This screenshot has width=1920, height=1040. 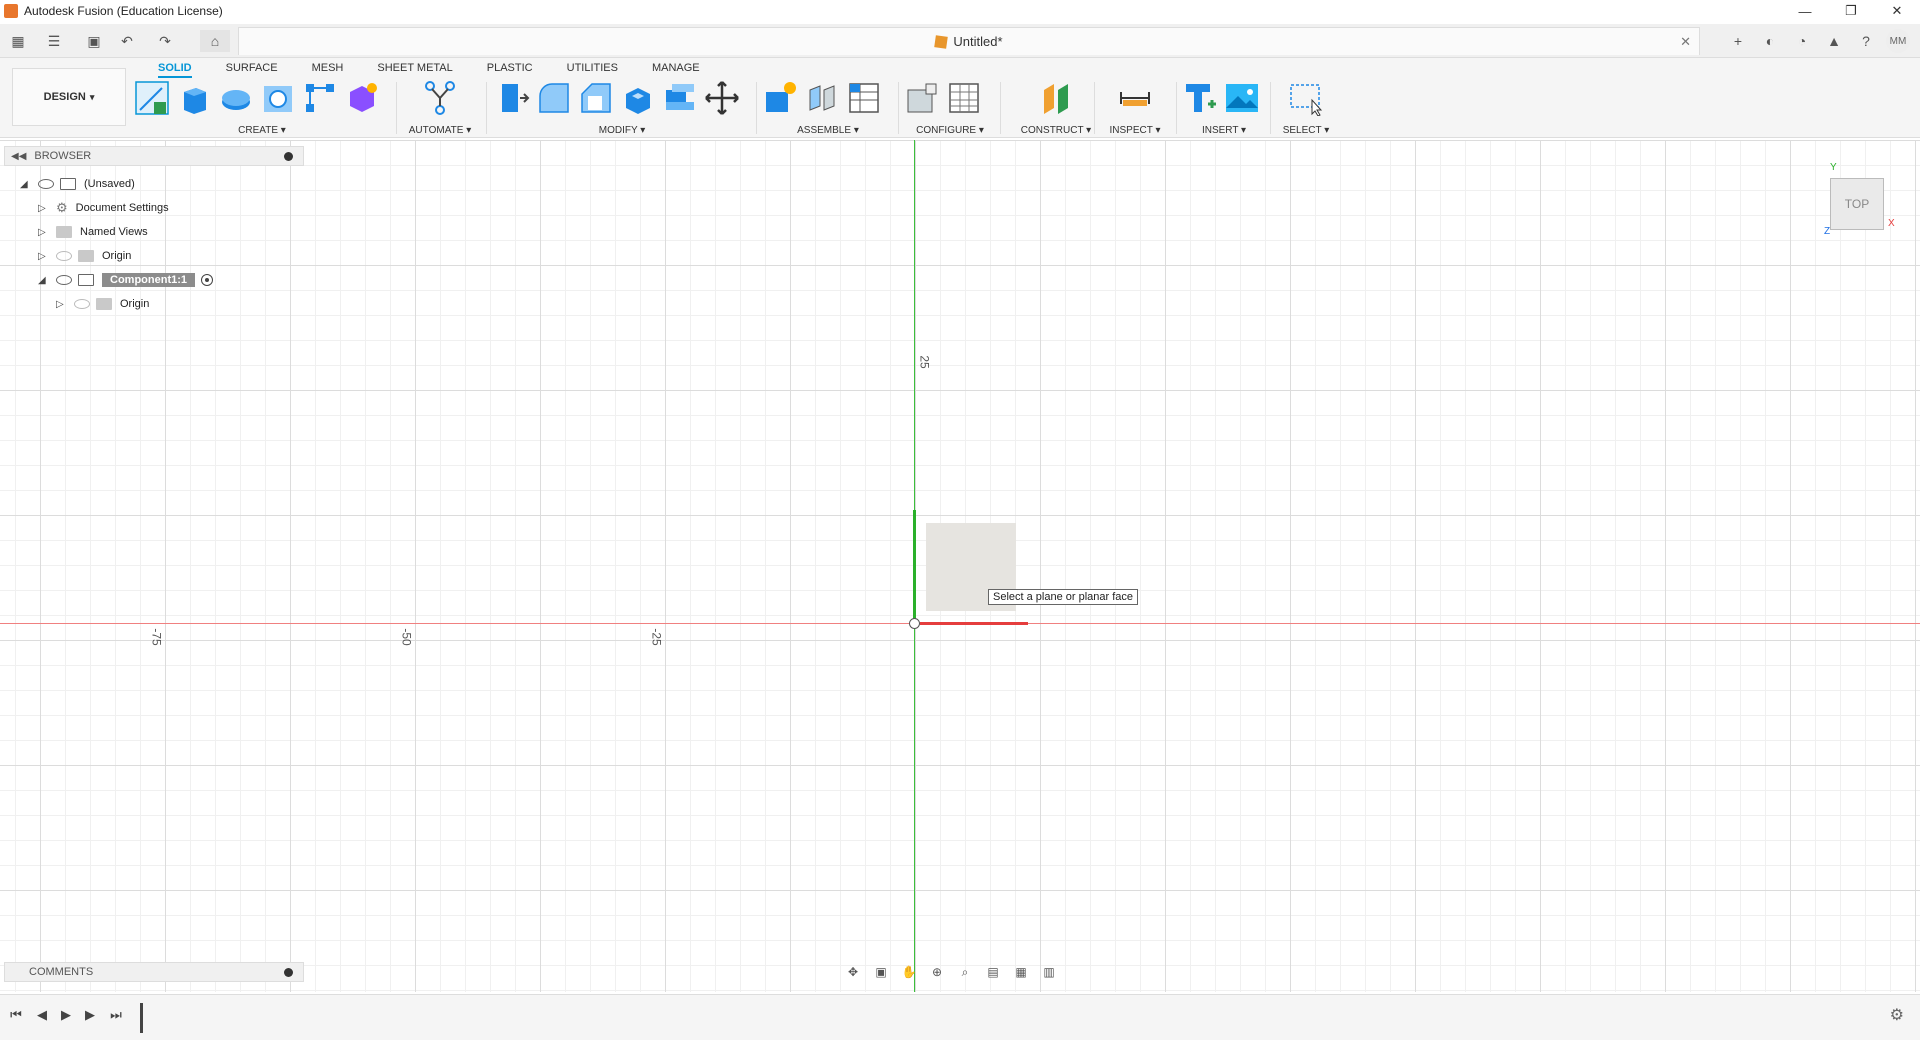 I want to click on new-component-icon, so click(x=780, y=98).